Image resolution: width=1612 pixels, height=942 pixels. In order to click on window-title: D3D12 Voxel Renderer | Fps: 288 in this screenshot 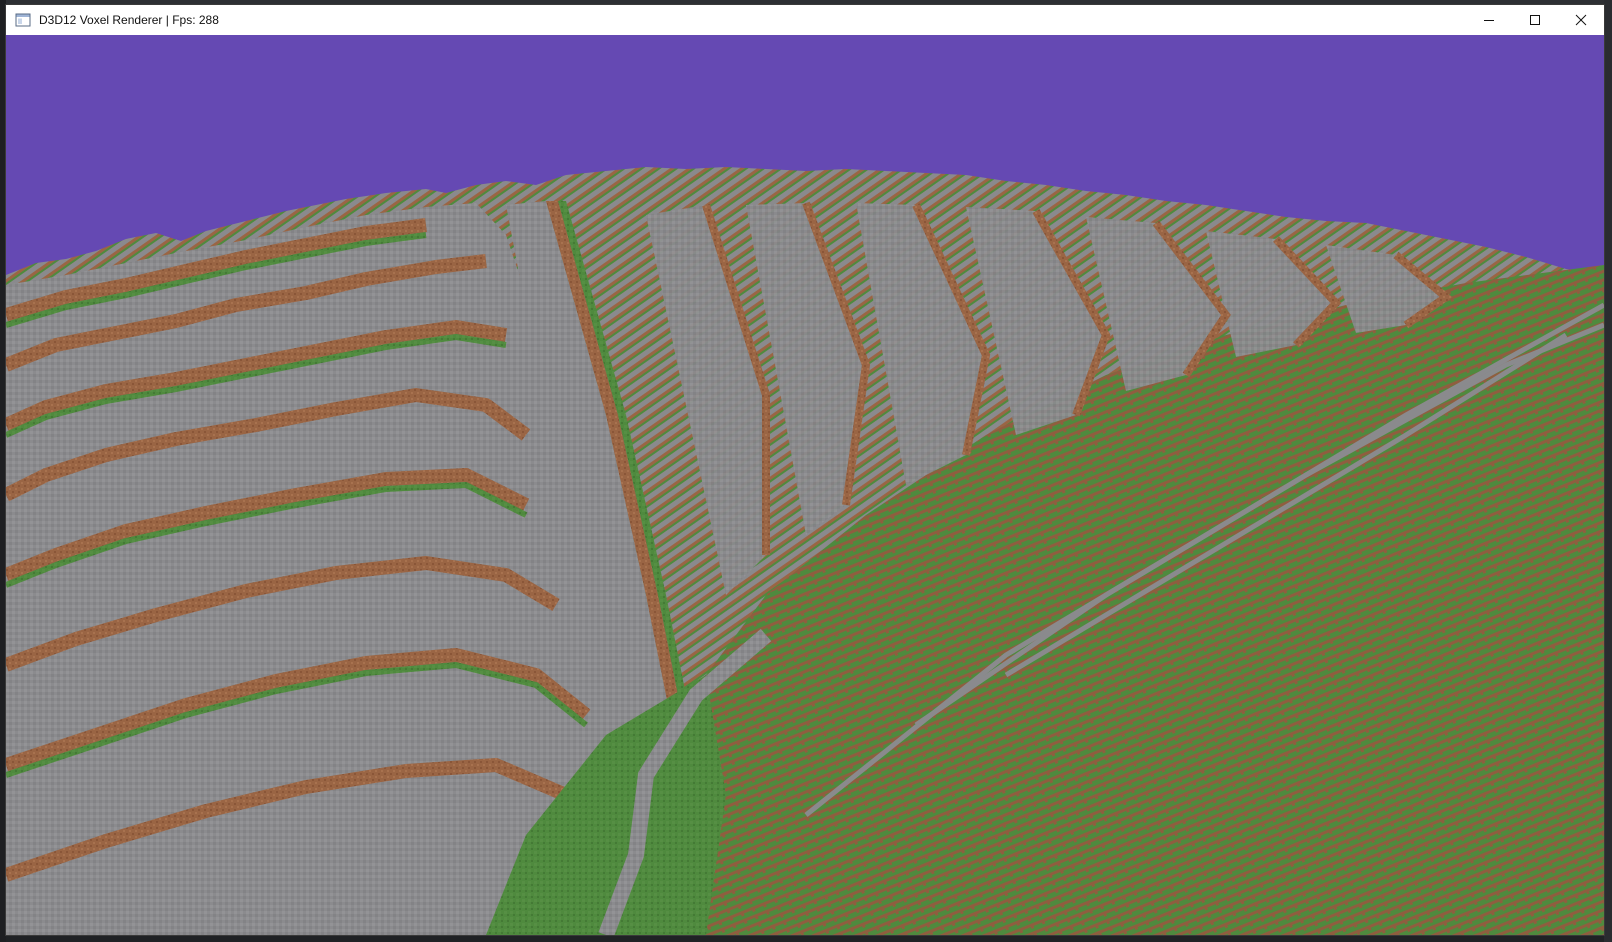, I will do `click(129, 20)`.